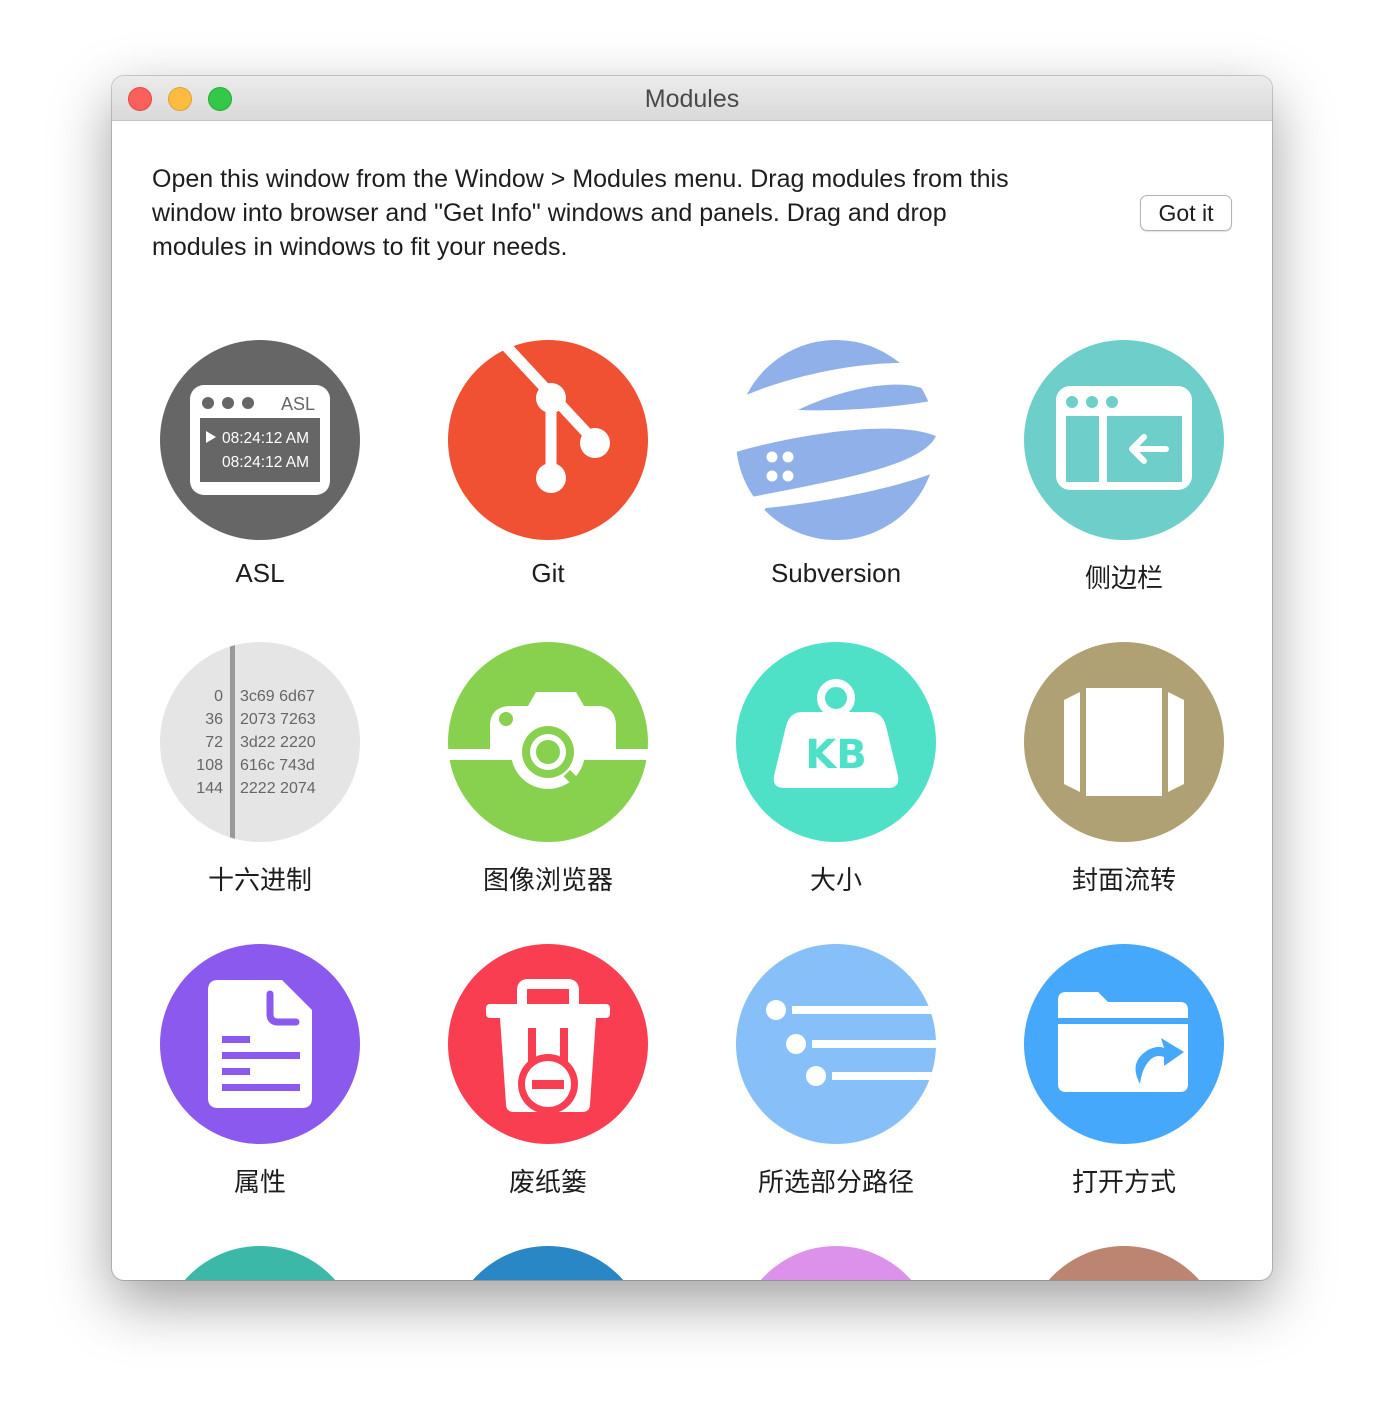 The width and height of the screenshot is (1384, 1428). What do you see at coordinates (360, 247) in the screenshot?
I see `intro-line: modules in windows to fit your needs.` at bounding box center [360, 247].